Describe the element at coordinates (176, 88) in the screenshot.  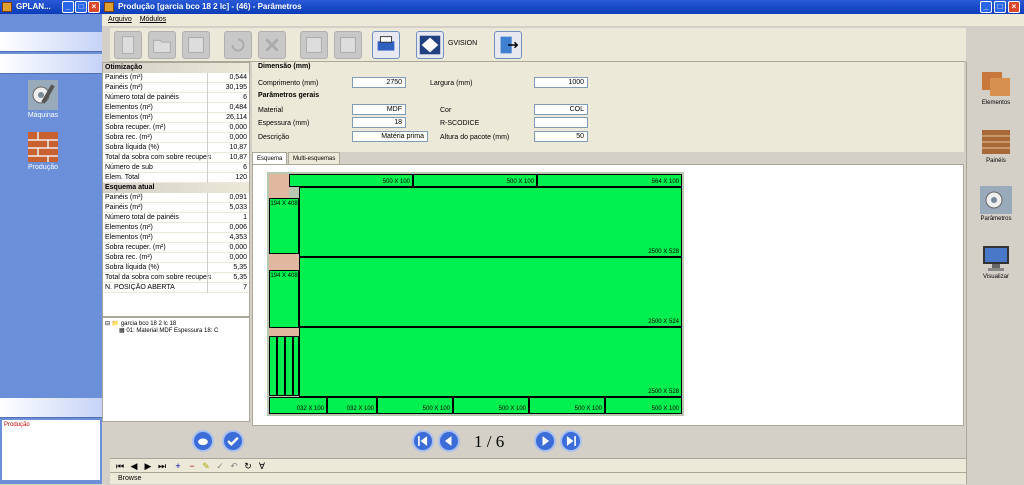
I see `stat-row: Painéis (m²) 30,195` at that location.